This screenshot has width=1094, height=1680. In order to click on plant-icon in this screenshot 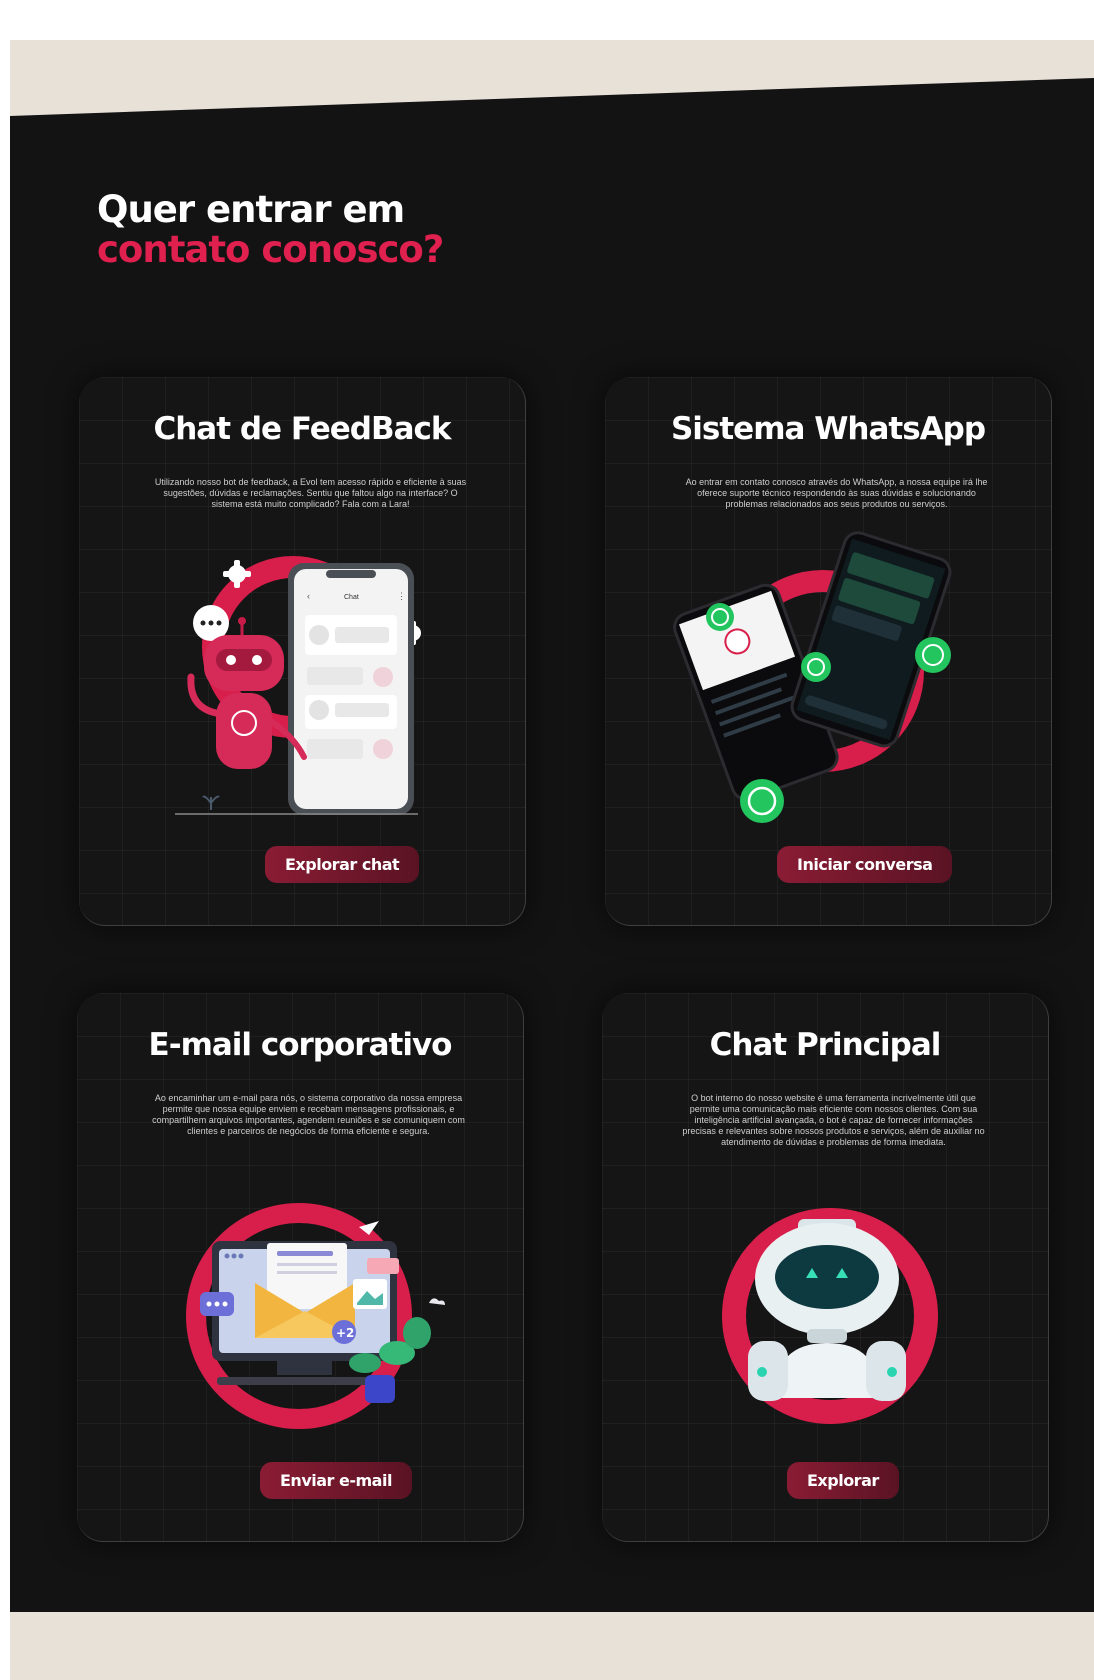, I will do `click(211, 802)`.